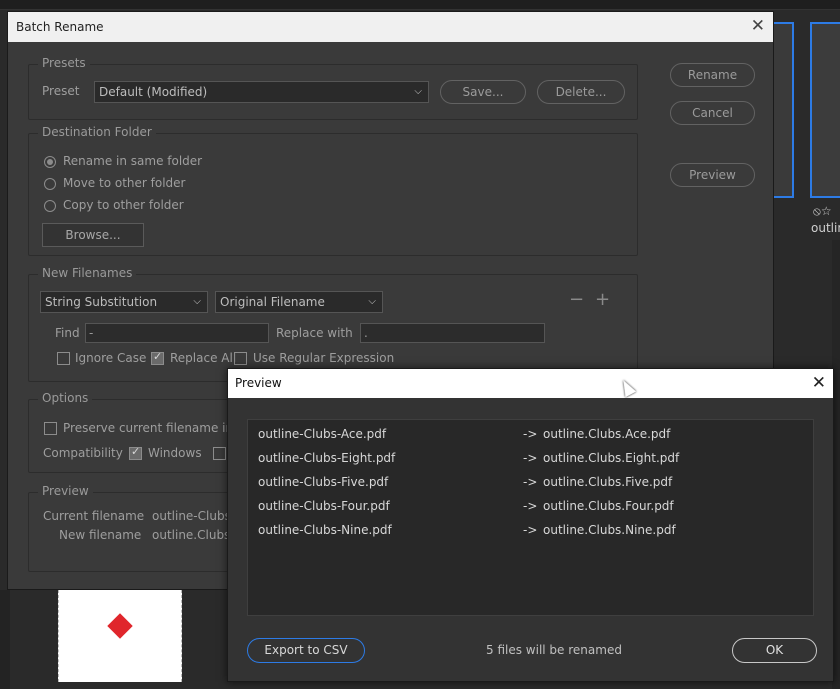 Image resolution: width=840 pixels, height=689 pixels. Describe the element at coordinates (65, 491) in the screenshot. I see `preview-group-title: Preview` at that location.